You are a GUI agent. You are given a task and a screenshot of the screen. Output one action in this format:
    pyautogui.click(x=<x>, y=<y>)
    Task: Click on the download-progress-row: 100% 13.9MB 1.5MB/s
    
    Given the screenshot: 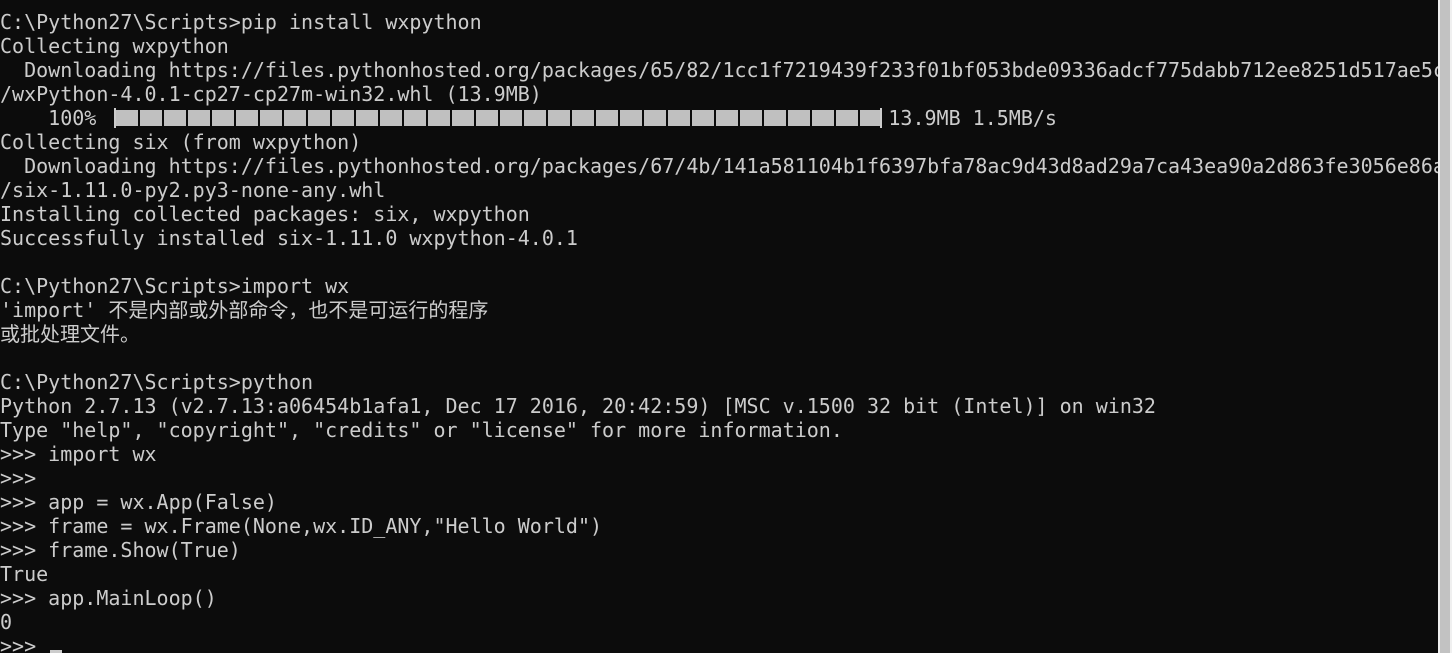 What is the action you would take?
    pyautogui.click(x=719, y=118)
    